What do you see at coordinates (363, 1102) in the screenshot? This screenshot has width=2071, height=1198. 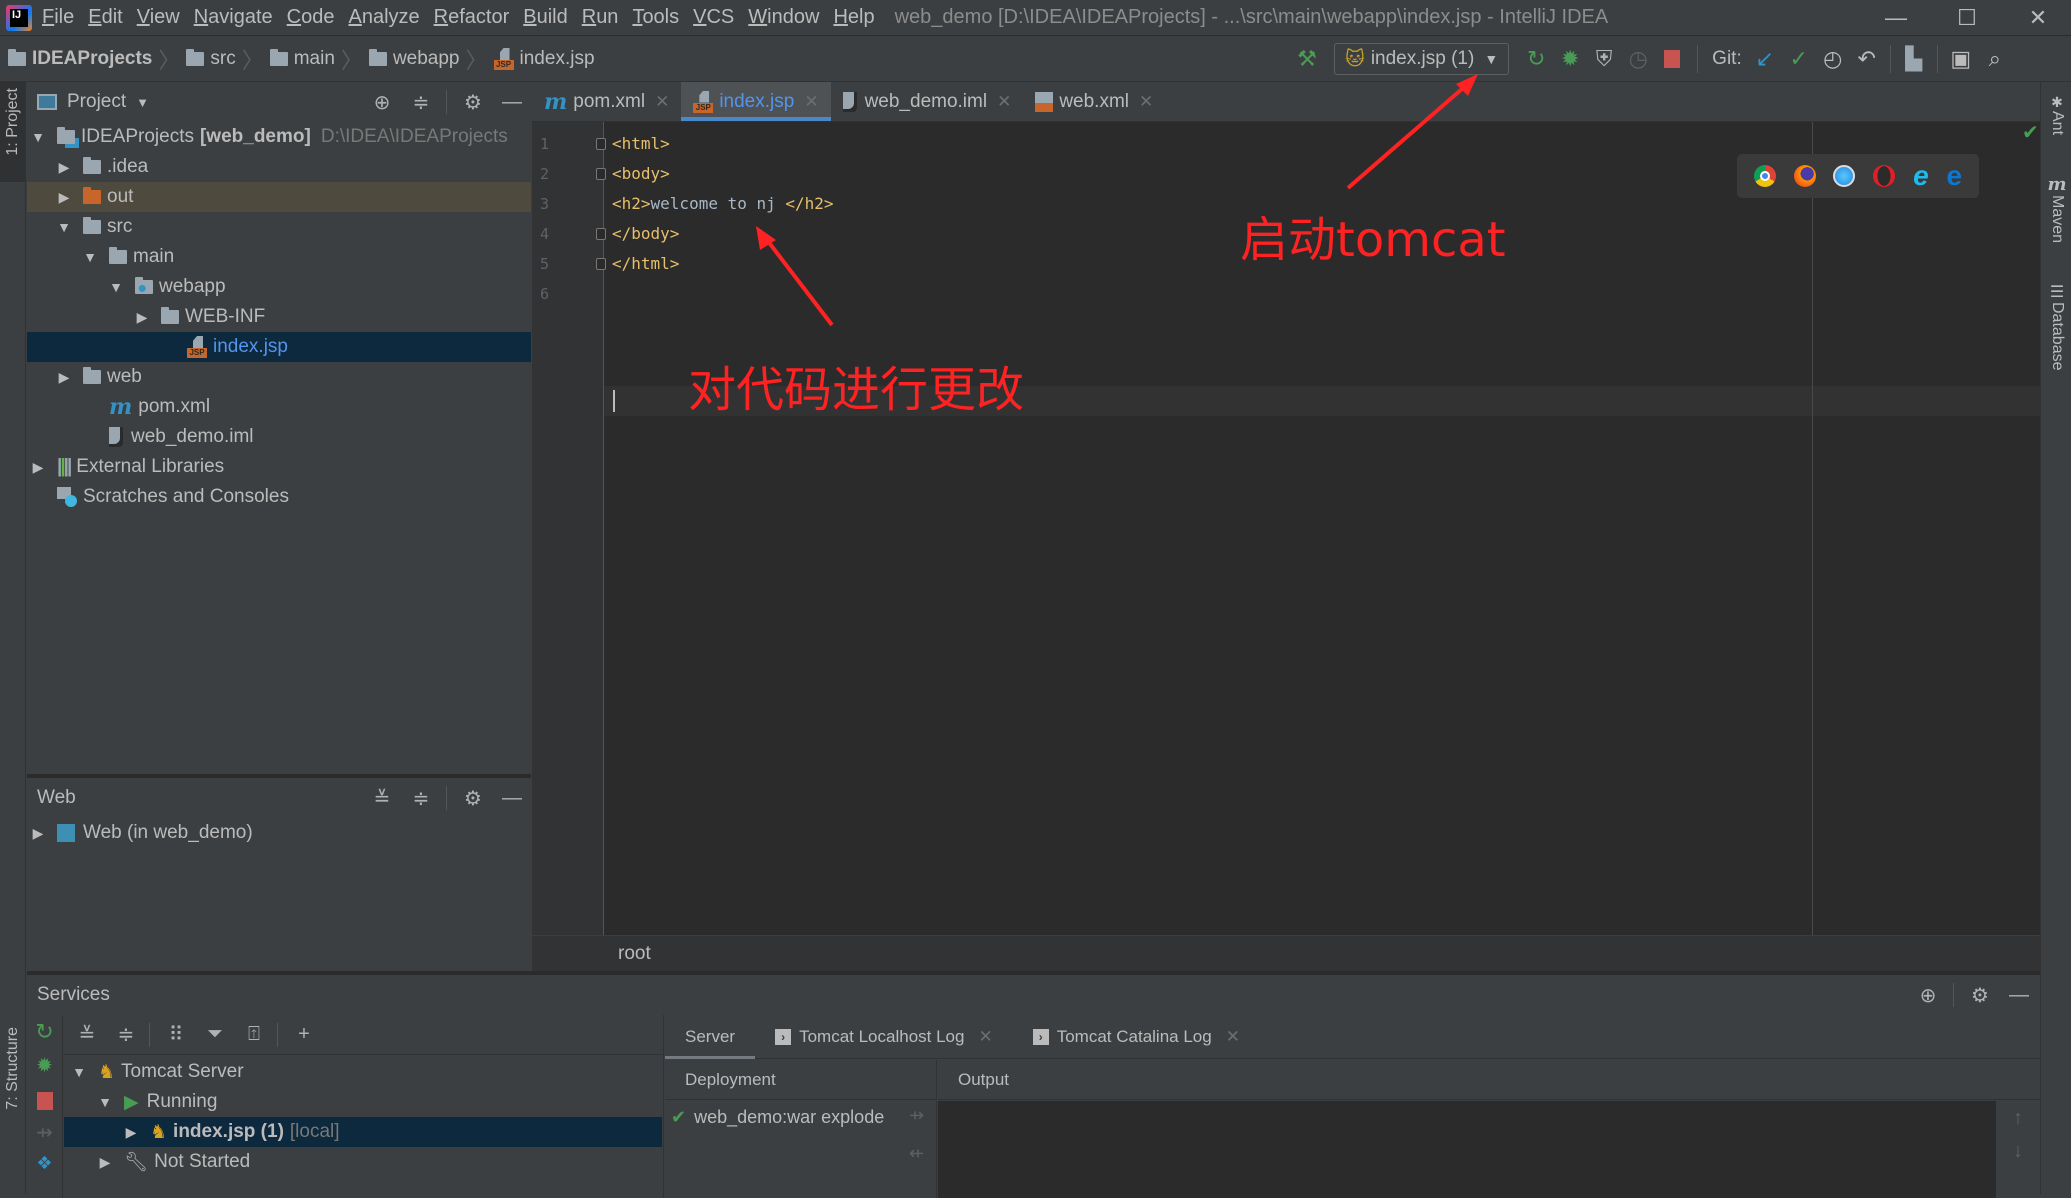 I see `service-tree-item: ▼ ▶ Running` at bounding box center [363, 1102].